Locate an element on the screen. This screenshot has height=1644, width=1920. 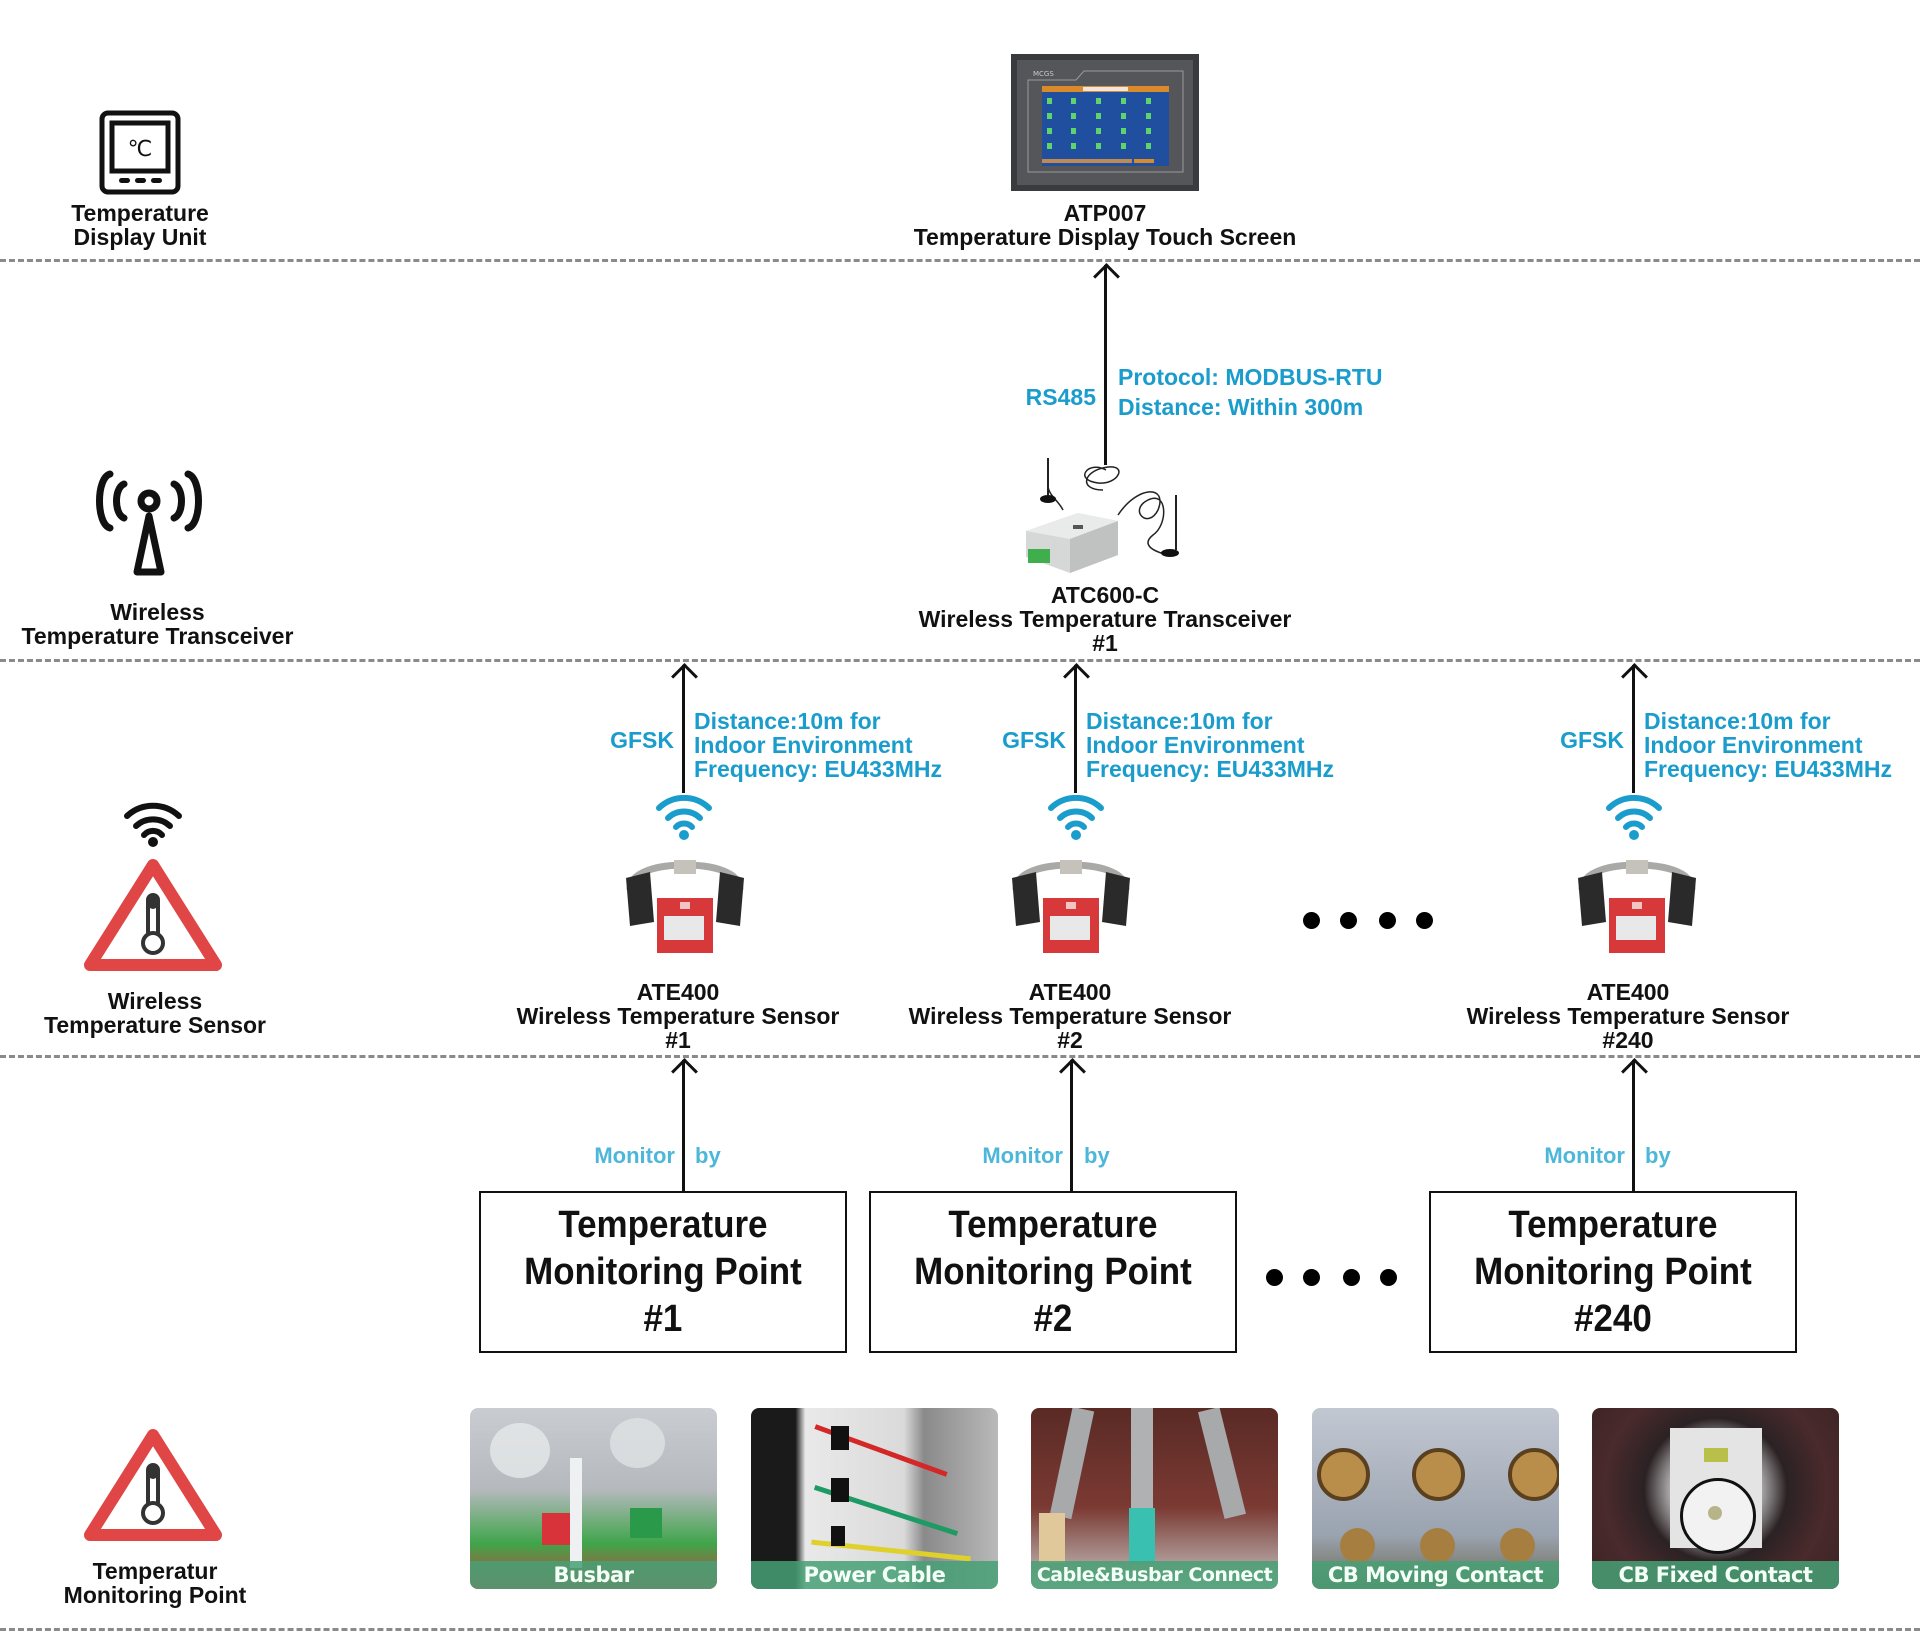
legend-display-unit: Temperature Display Unit is located at coordinates (140, 225).